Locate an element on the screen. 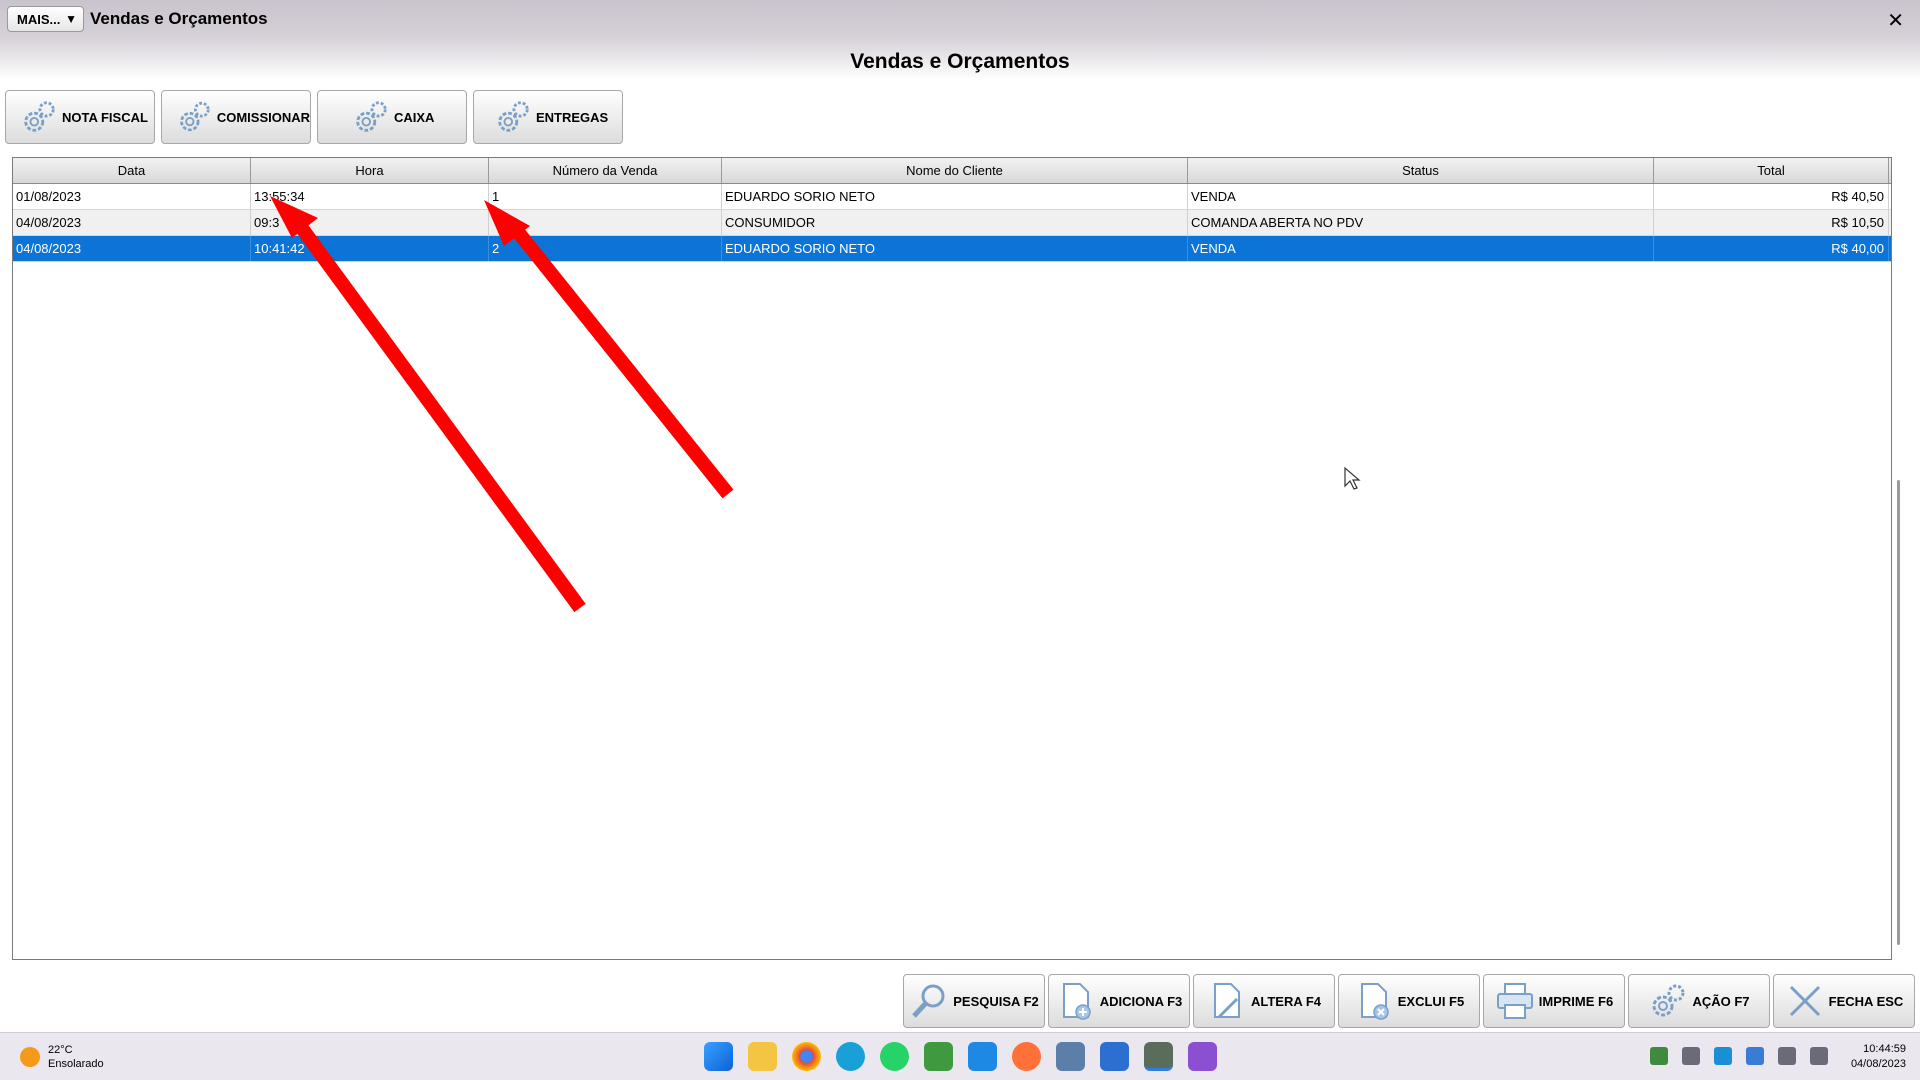 Image resolution: width=1920 pixels, height=1080 pixels. entregas-label: ENTREGAS is located at coordinates (572, 117).